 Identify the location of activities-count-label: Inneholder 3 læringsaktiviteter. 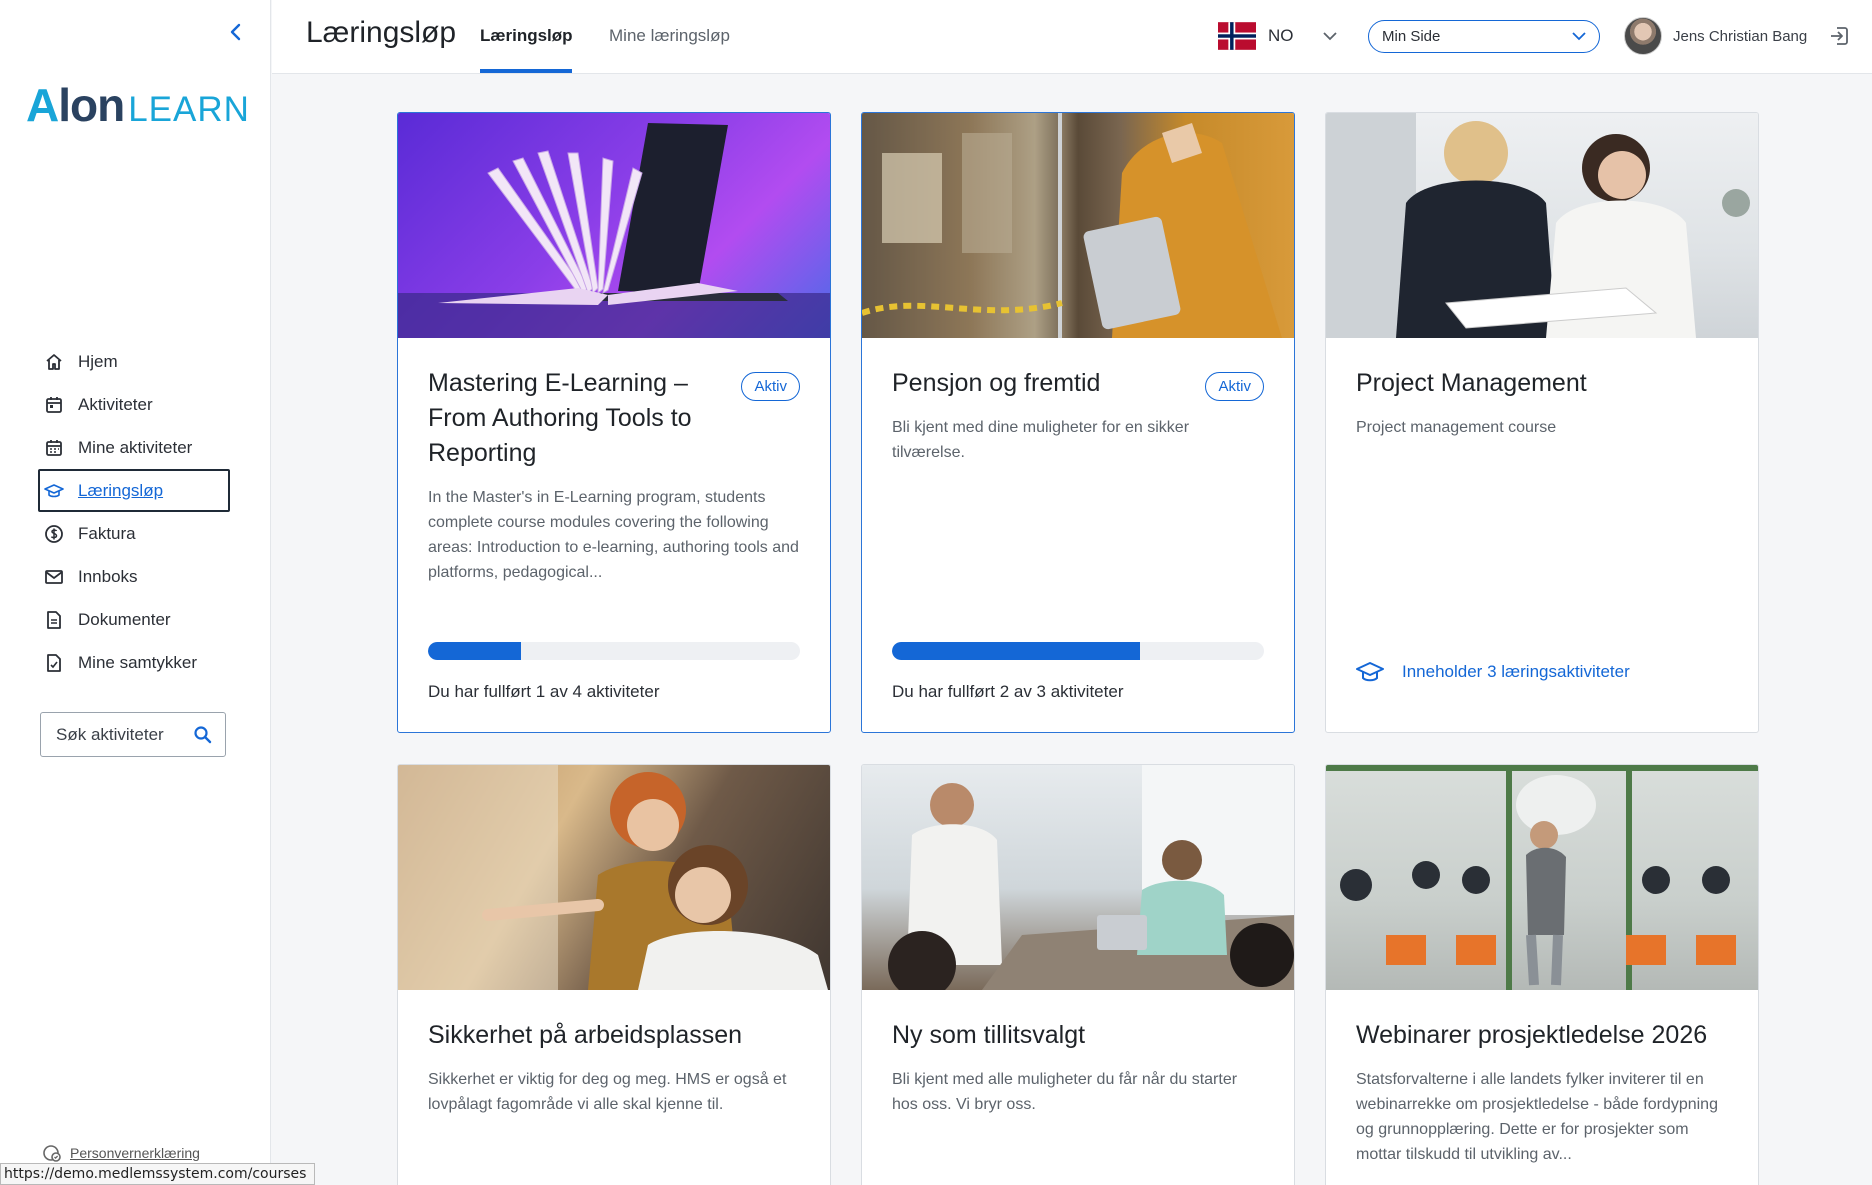
(1516, 671).